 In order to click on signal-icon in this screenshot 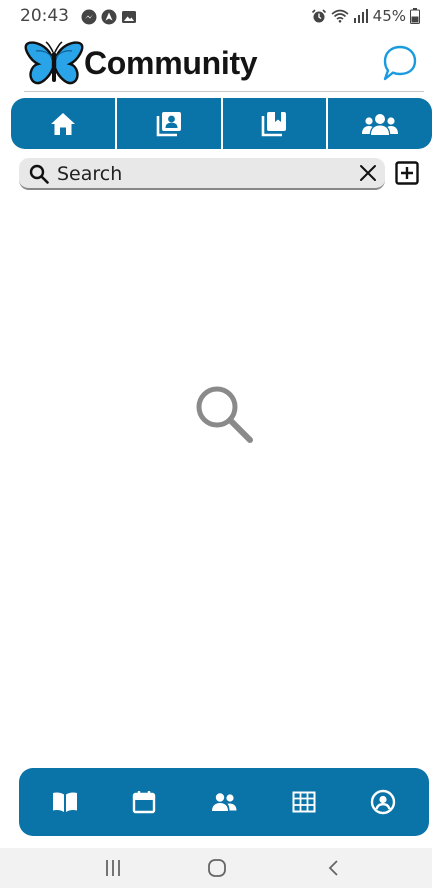, I will do `click(360, 16)`.